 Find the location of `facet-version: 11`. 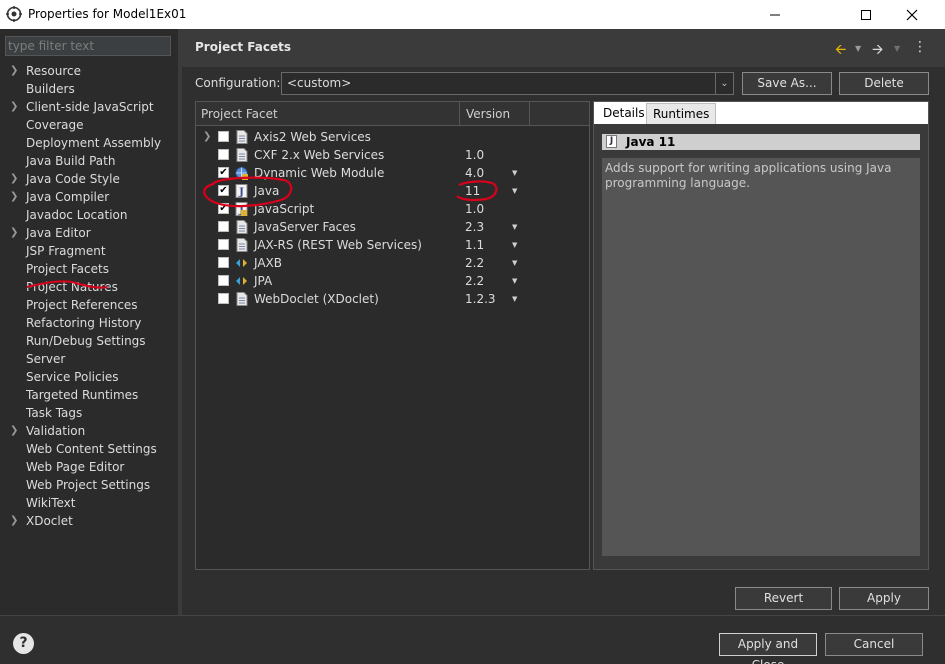

facet-version: 11 is located at coordinates (472, 191).